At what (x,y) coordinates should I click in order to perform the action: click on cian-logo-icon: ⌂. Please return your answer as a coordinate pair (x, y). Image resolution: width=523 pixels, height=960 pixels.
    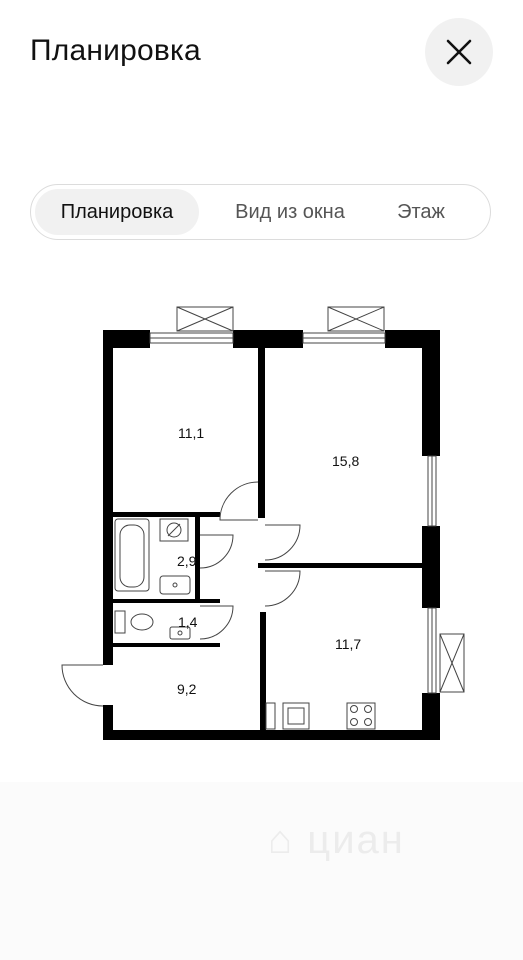
    Looking at the image, I should click on (281, 840).